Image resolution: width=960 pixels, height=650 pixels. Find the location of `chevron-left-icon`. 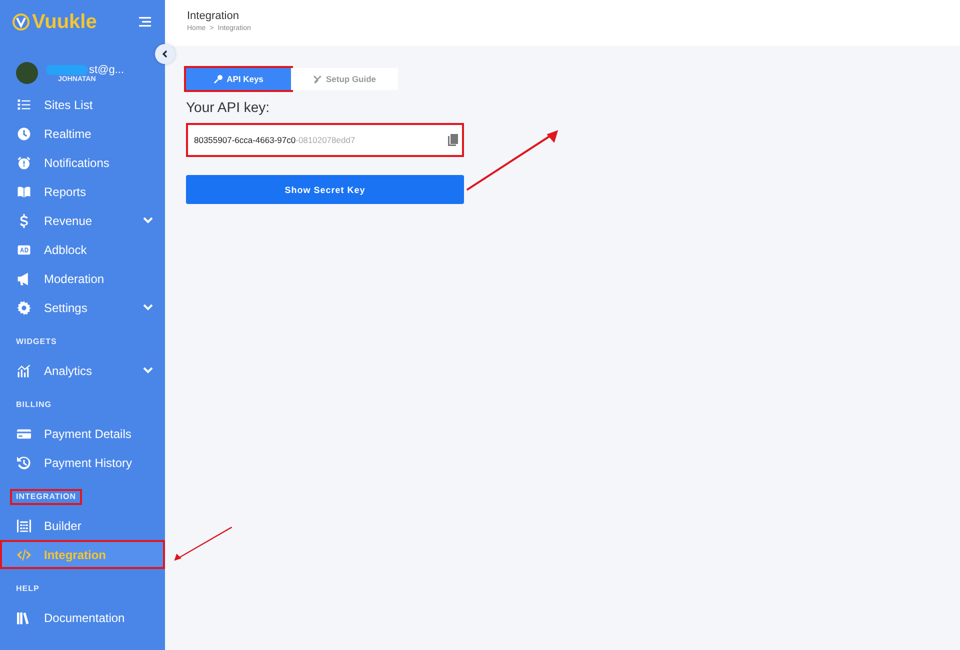

chevron-left-icon is located at coordinates (165, 54).